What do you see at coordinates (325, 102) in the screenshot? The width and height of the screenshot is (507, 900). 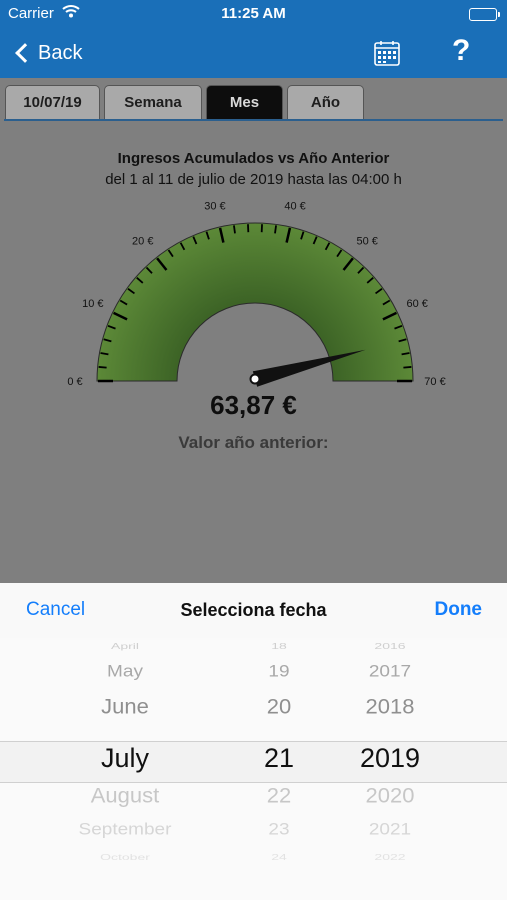 I see `tab-year: Año` at bounding box center [325, 102].